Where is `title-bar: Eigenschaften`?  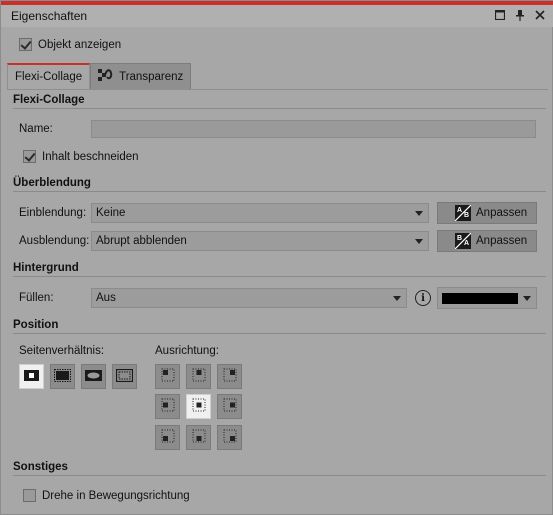
title-bar: Eigenschaften is located at coordinates (277, 16).